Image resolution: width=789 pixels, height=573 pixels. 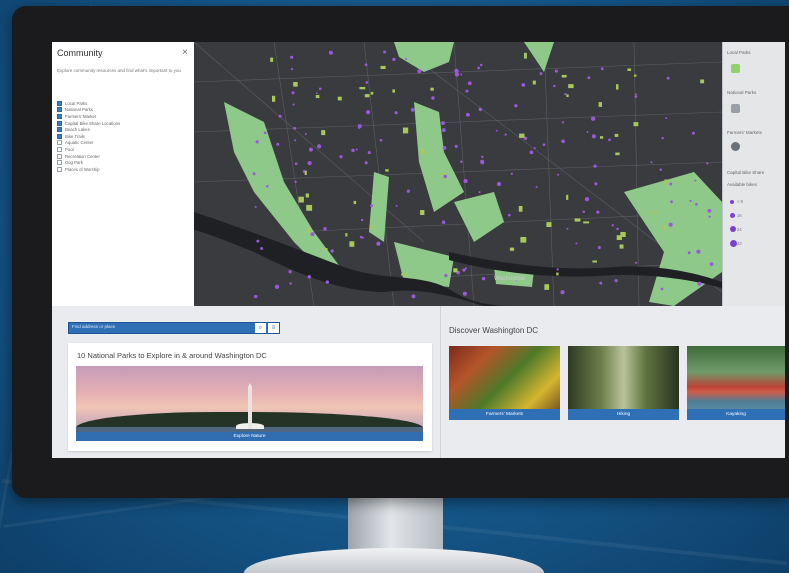 I want to click on layer-toggle-row: National Parks, so click(x=88, y=110).